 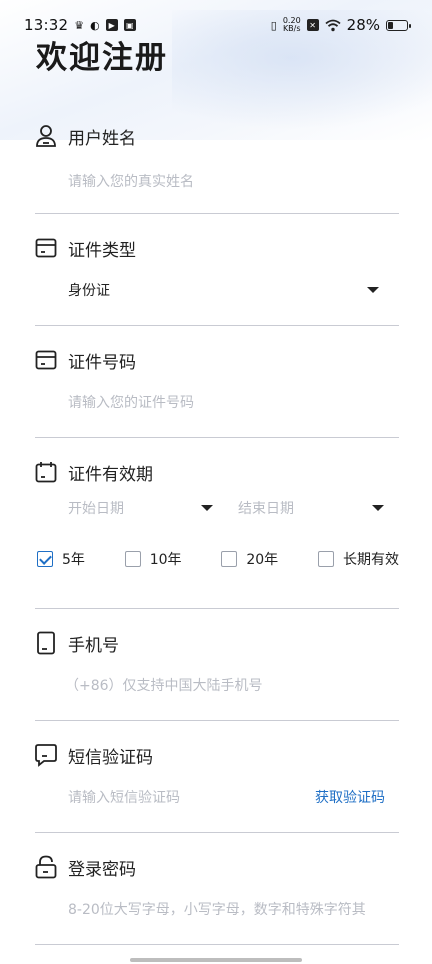 What do you see at coordinates (111, 25) in the screenshot?
I see `play-icon: ▶` at bounding box center [111, 25].